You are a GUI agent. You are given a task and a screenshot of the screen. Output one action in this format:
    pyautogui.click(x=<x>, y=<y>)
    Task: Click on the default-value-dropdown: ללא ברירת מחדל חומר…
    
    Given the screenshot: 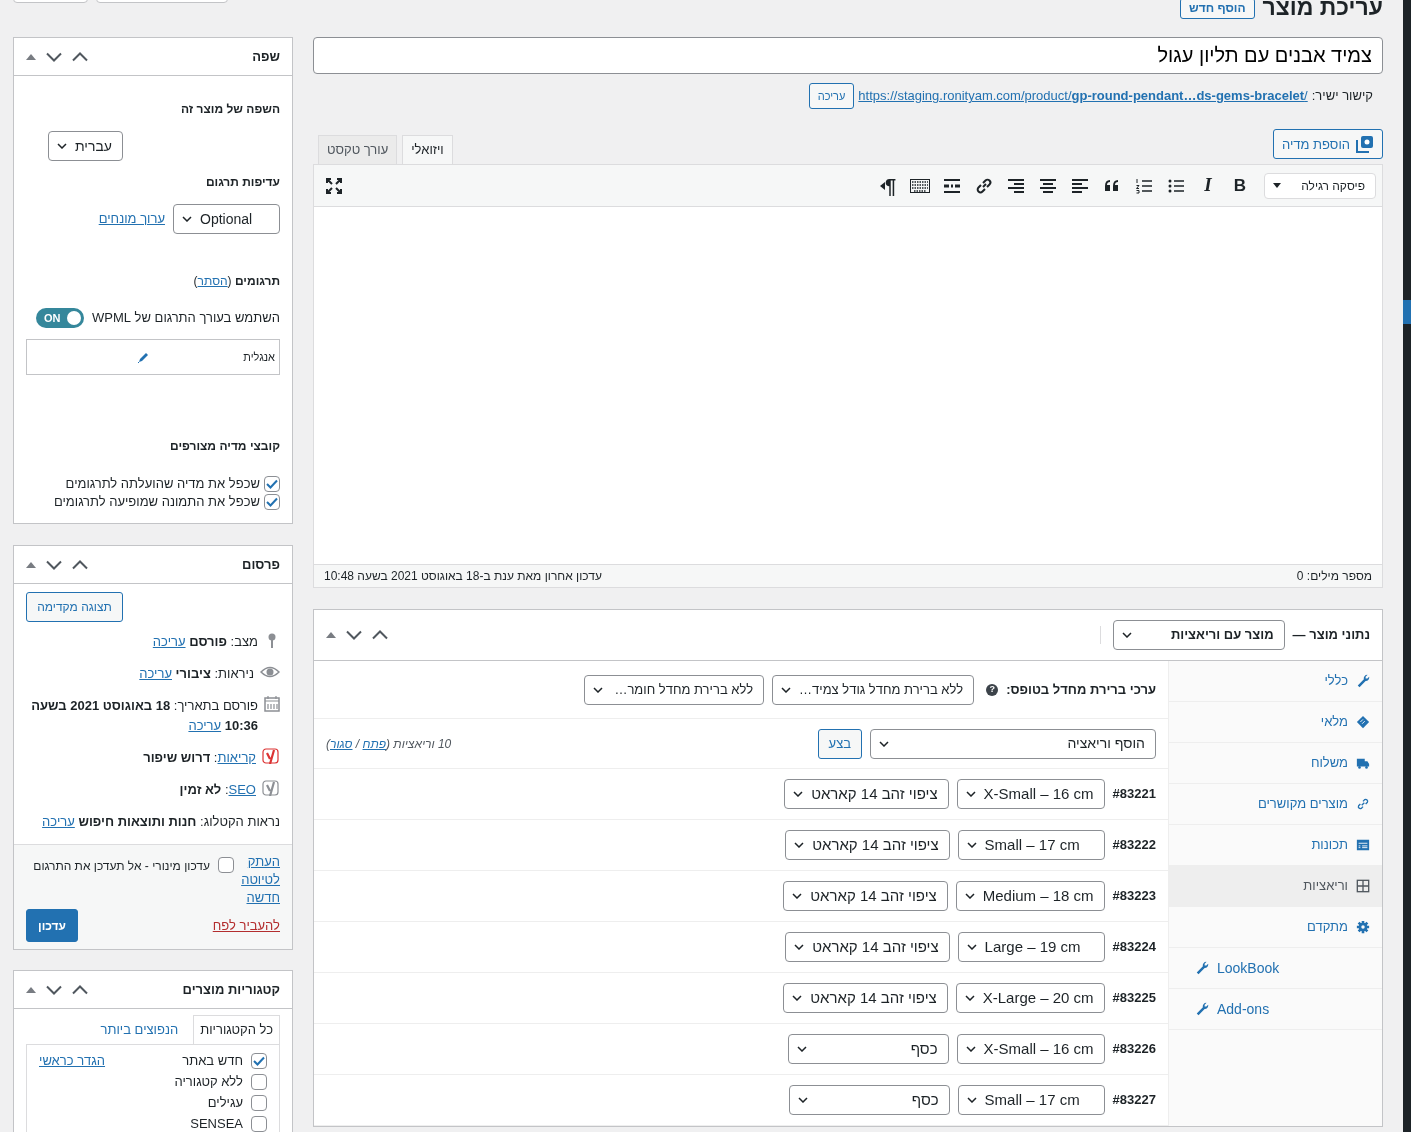 What is the action you would take?
    pyautogui.click(x=674, y=689)
    